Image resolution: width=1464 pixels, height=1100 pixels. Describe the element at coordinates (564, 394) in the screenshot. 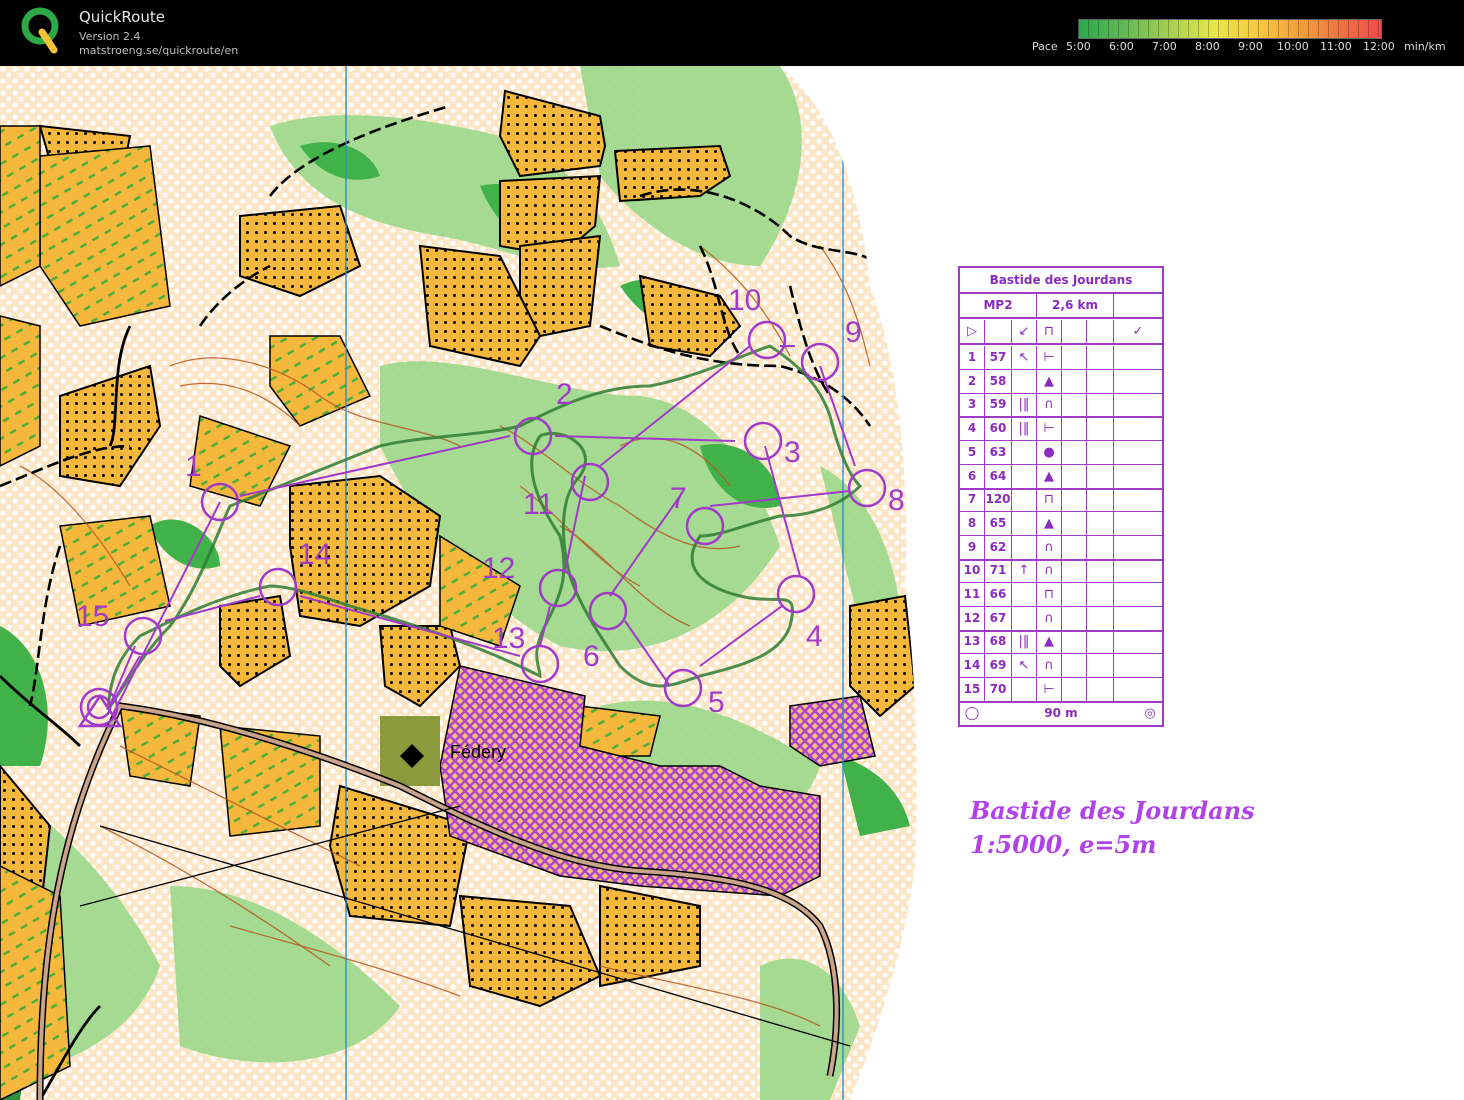

I see `control-number: 2` at that location.